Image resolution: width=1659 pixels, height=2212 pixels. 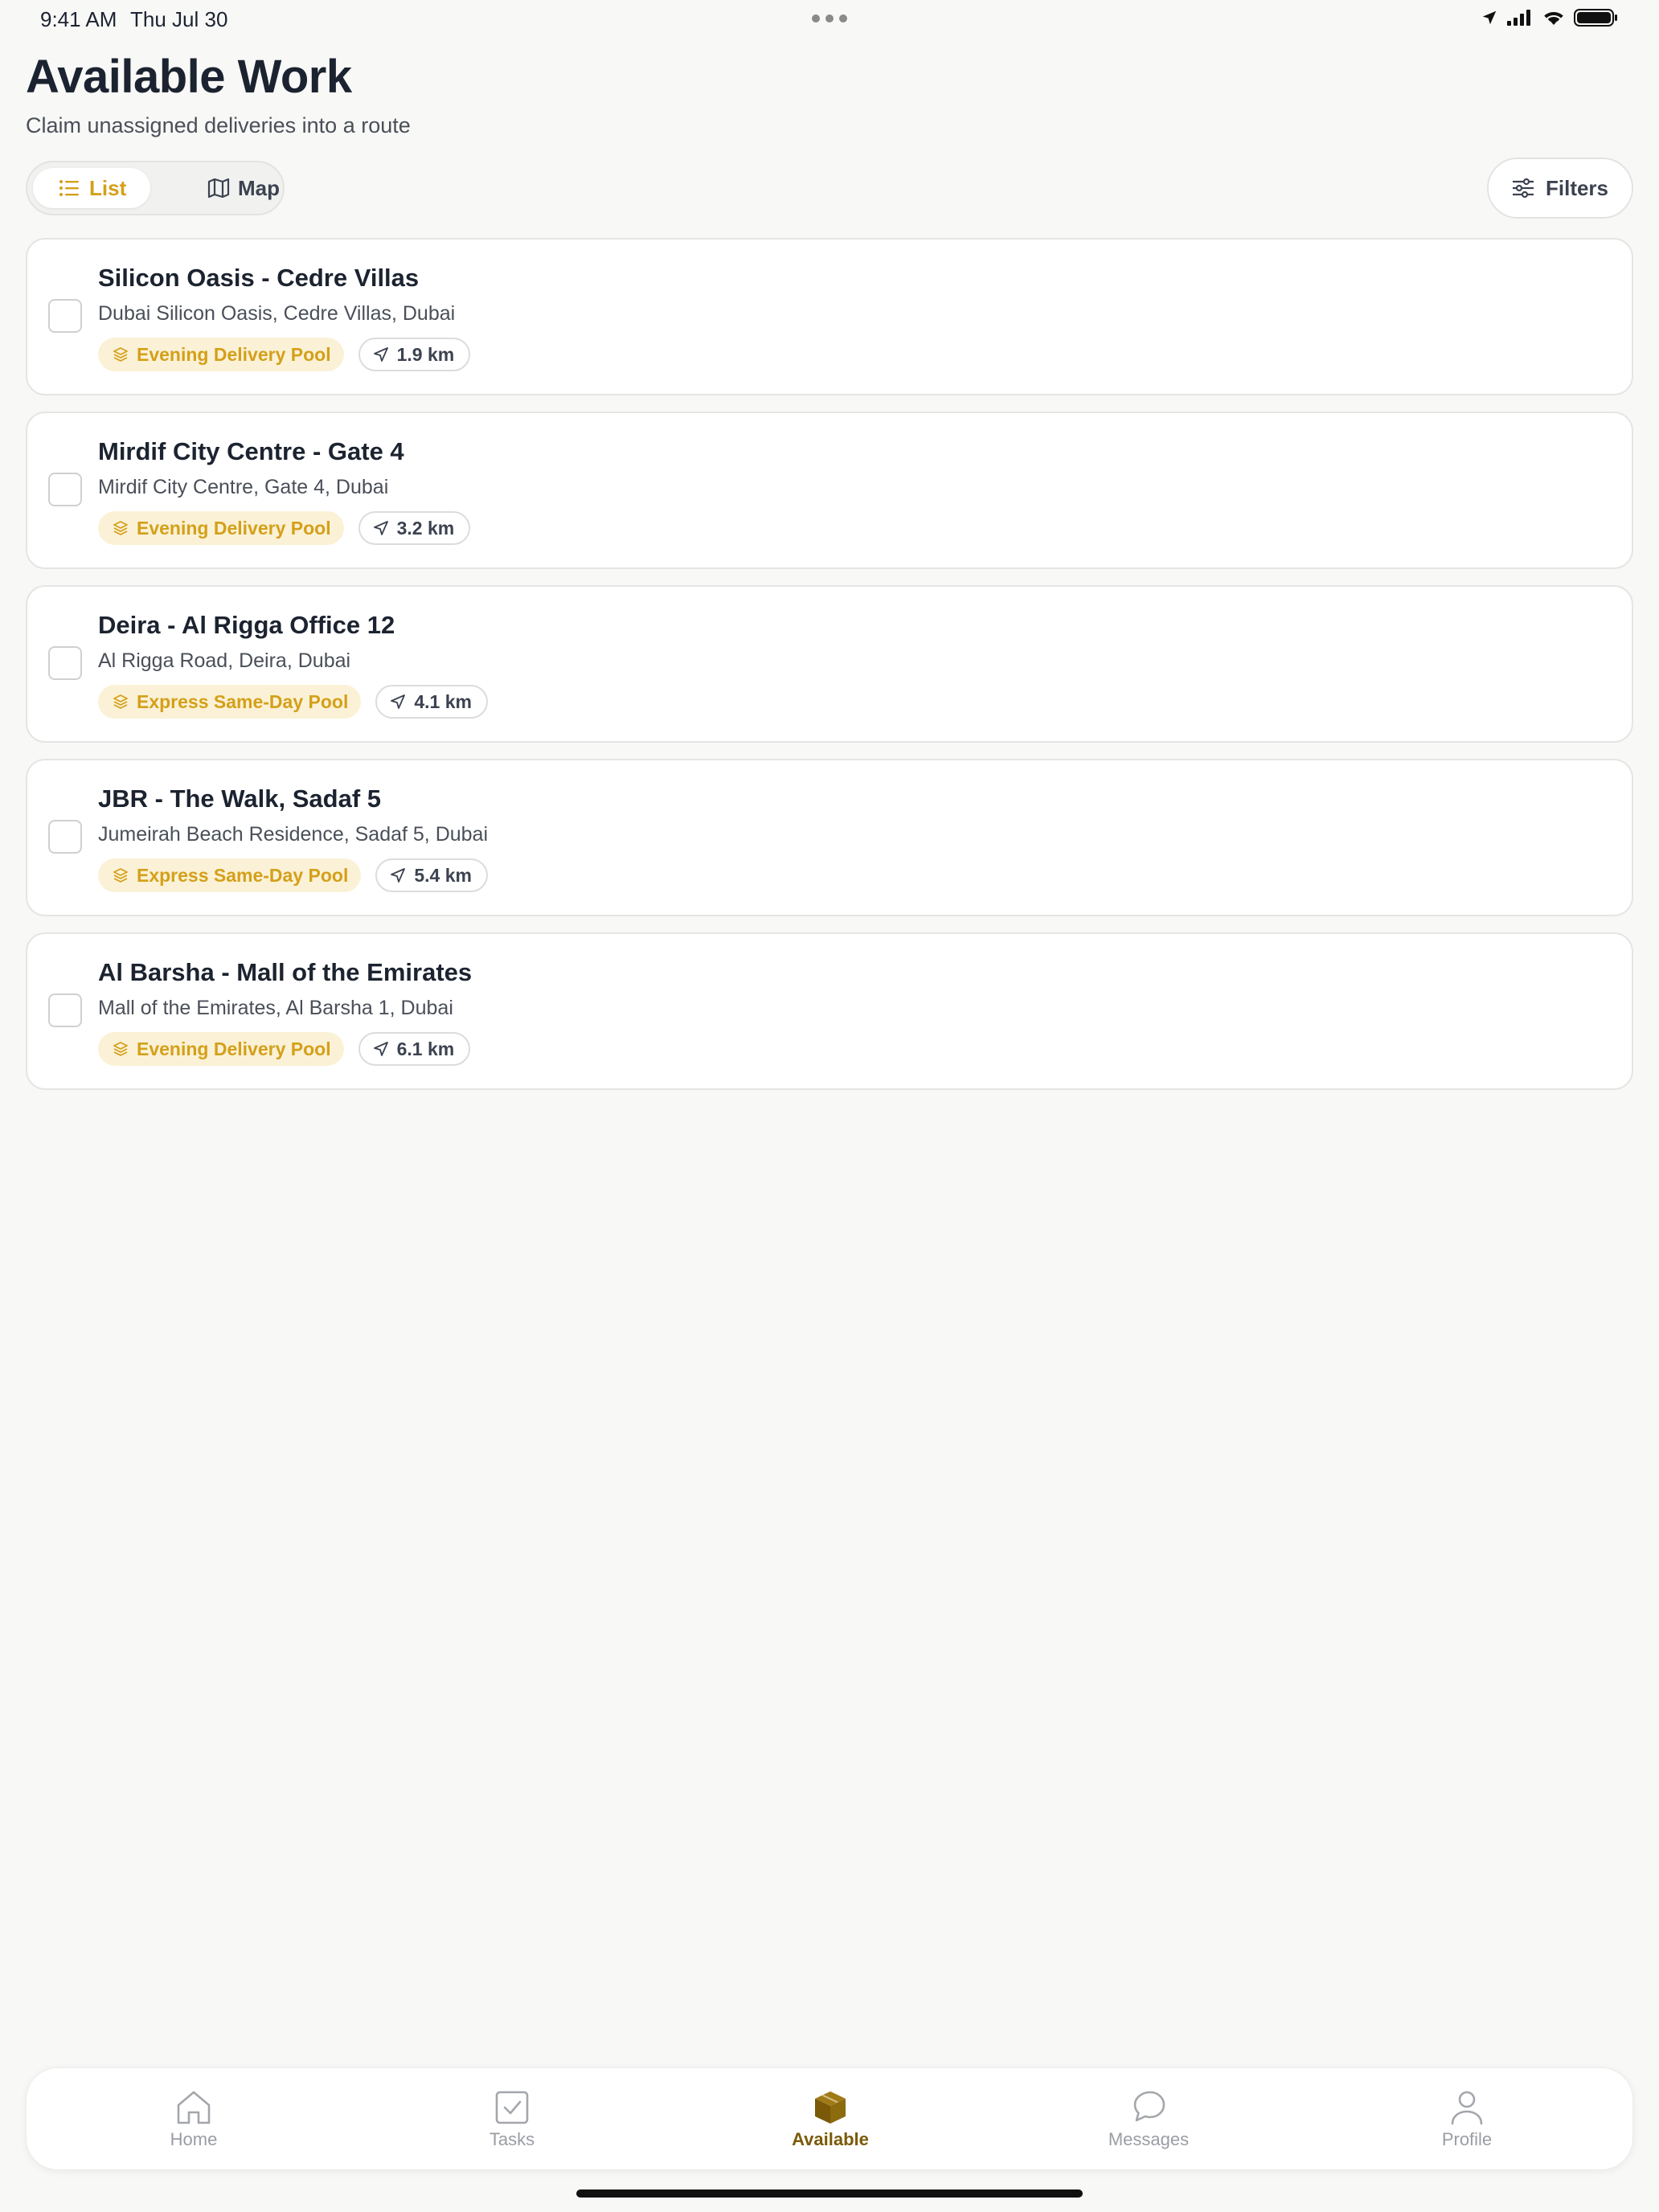 What do you see at coordinates (246, 625) in the screenshot?
I see `delivery-title: Deira - Al Rigga Office 12` at bounding box center [246, 625].